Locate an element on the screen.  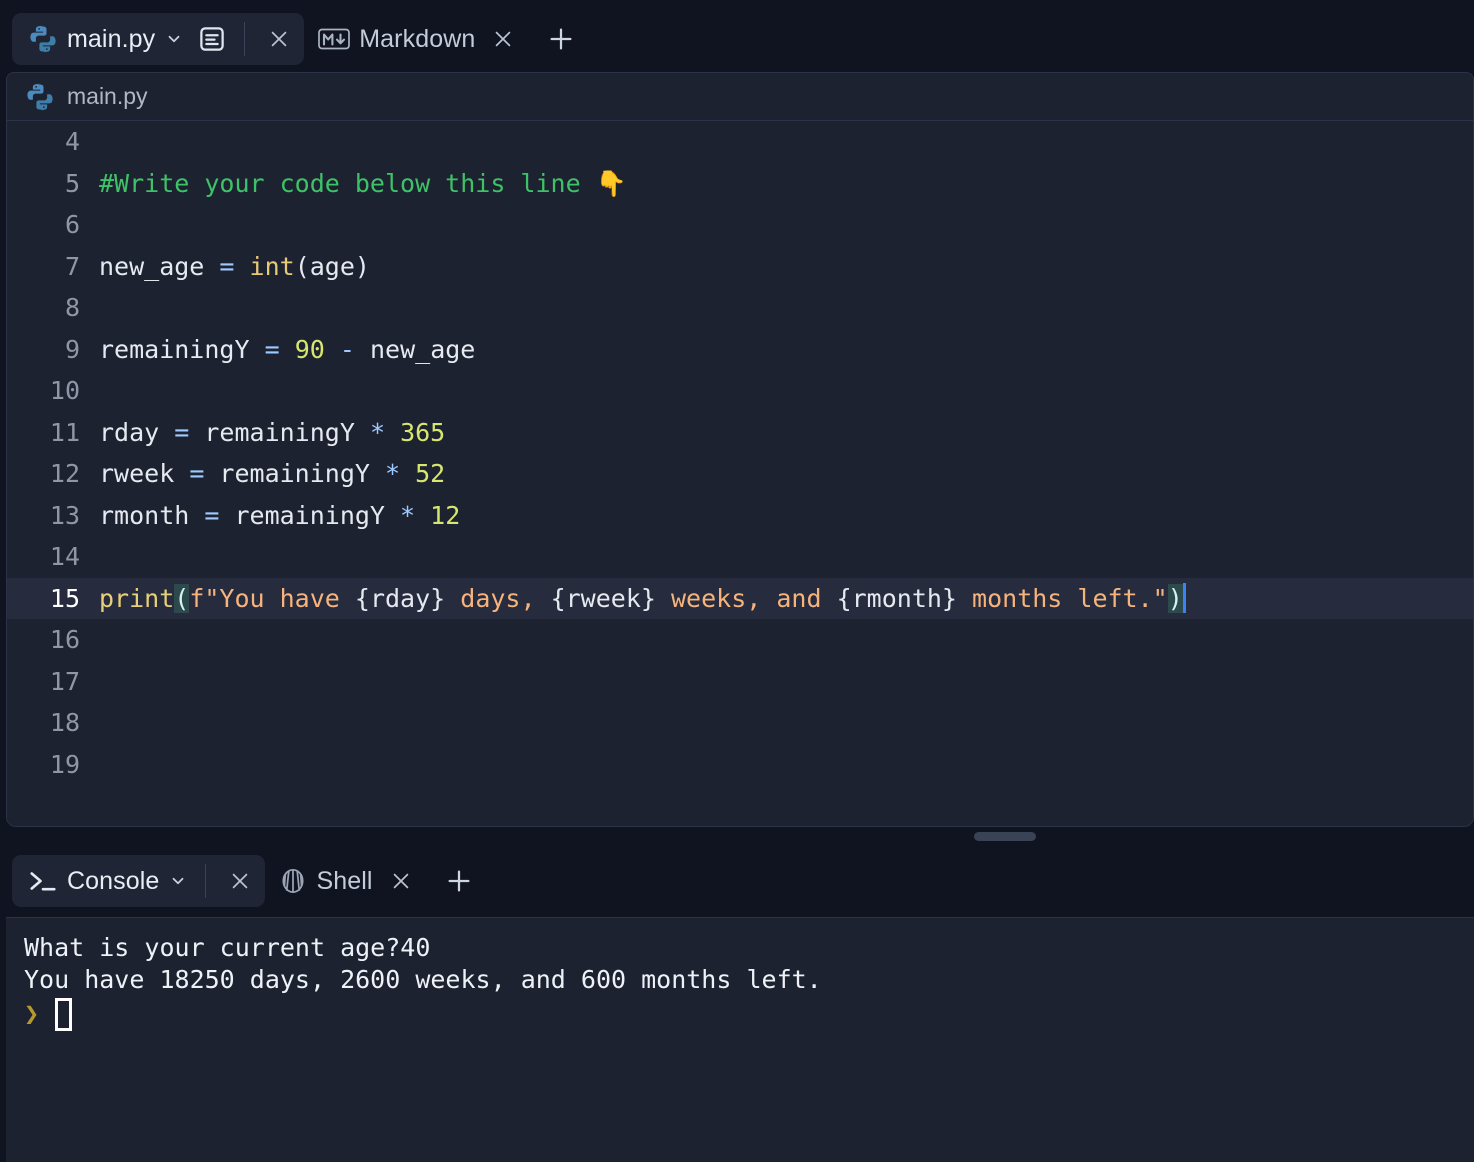
prompt-symbol: ❯ is located at coordinates (32, 1013).